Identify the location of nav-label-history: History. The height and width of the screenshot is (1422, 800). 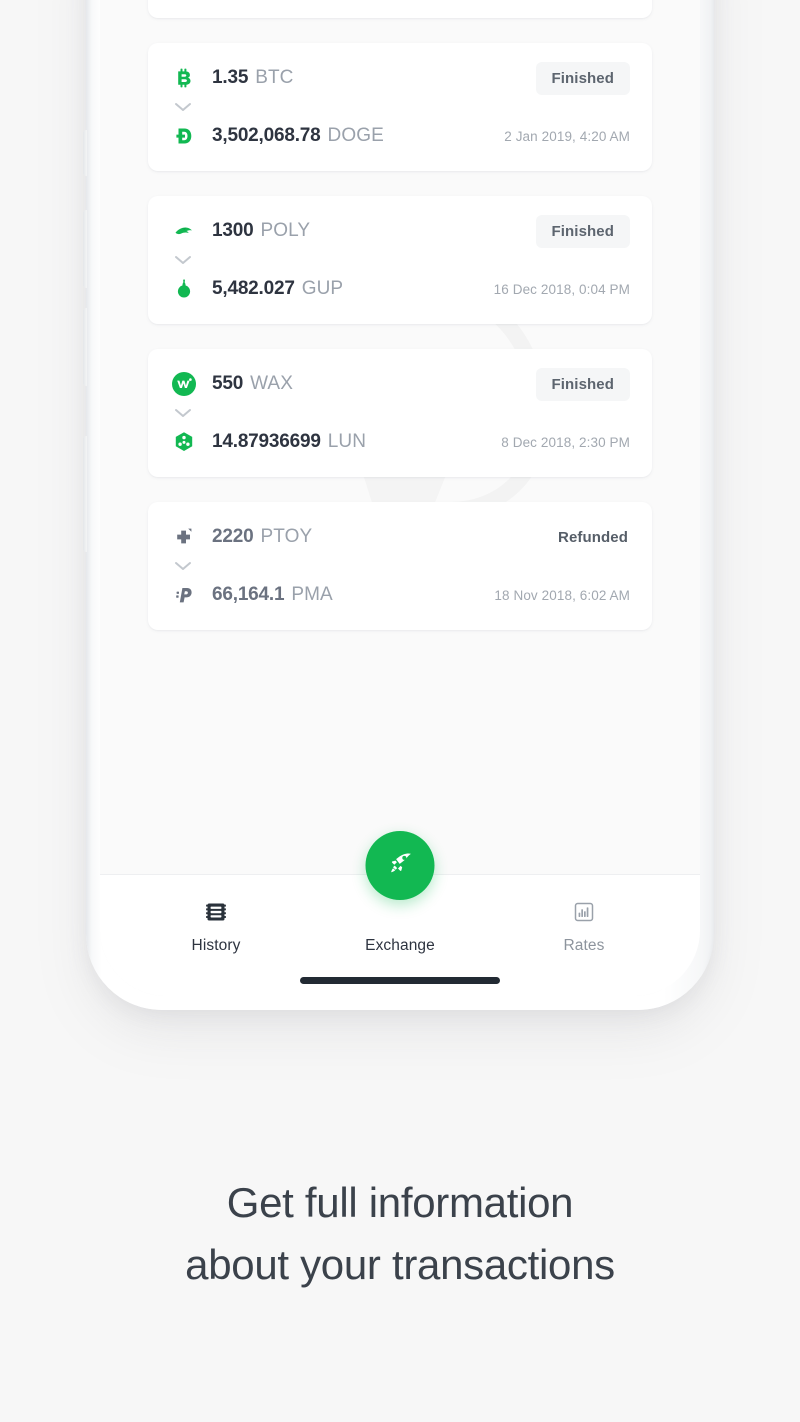
(216, 945).